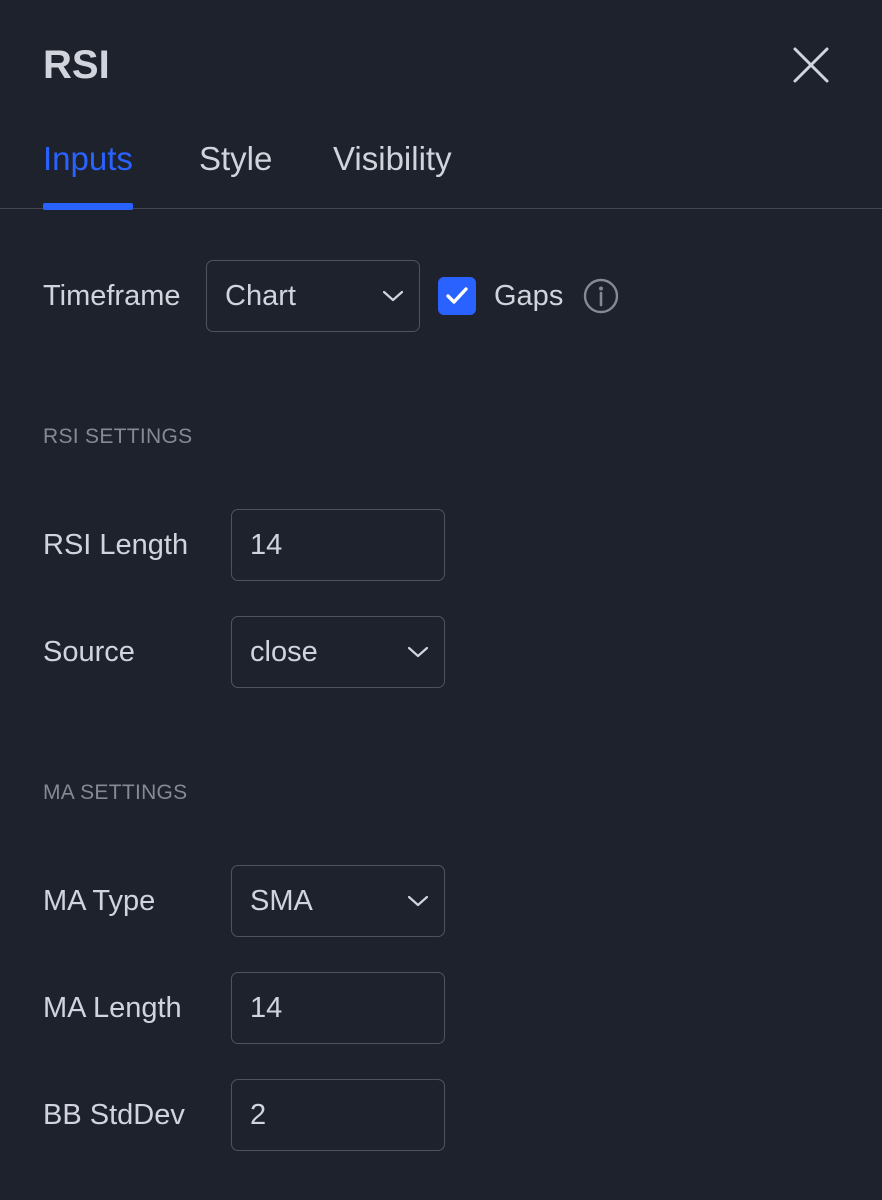  What do you see at coordinates (284, 651) in the screenshot?
I see `source-value: close` at bounding box center [284, 651].